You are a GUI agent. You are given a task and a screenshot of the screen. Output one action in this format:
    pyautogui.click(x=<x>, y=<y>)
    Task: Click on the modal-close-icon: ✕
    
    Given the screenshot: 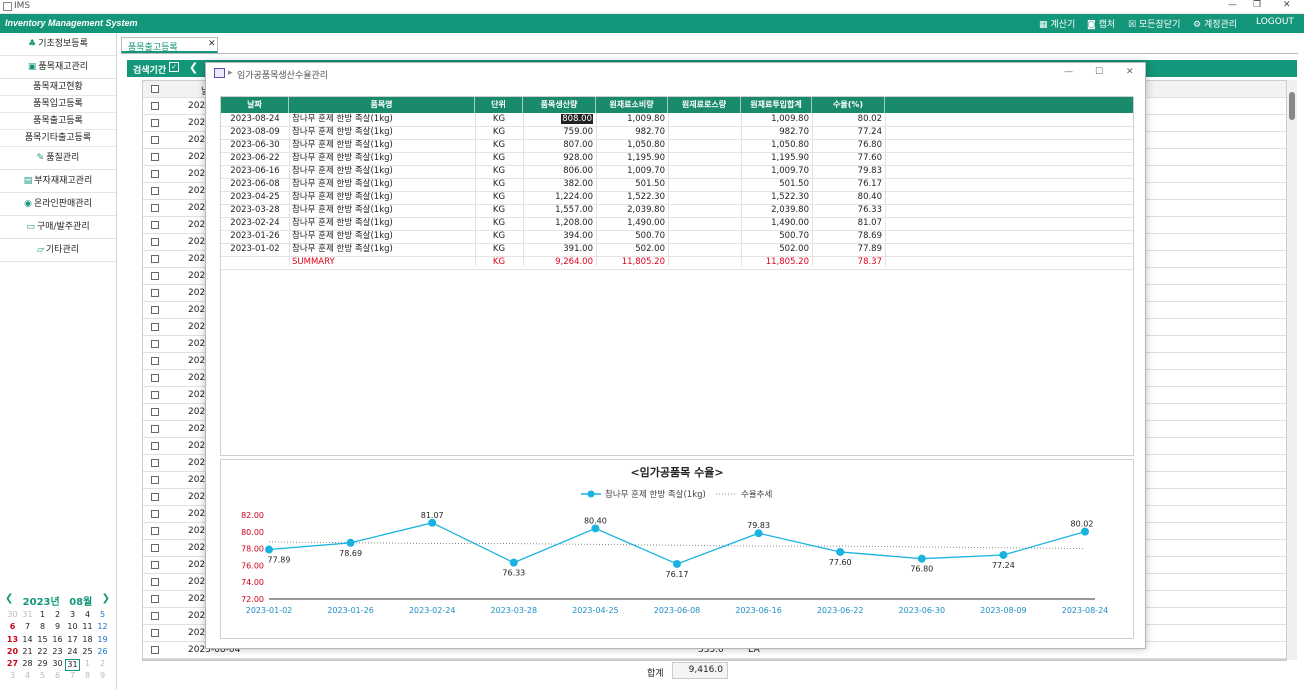 What is the action you would take?
    pyautogui.click(x=1130, y=72)
    